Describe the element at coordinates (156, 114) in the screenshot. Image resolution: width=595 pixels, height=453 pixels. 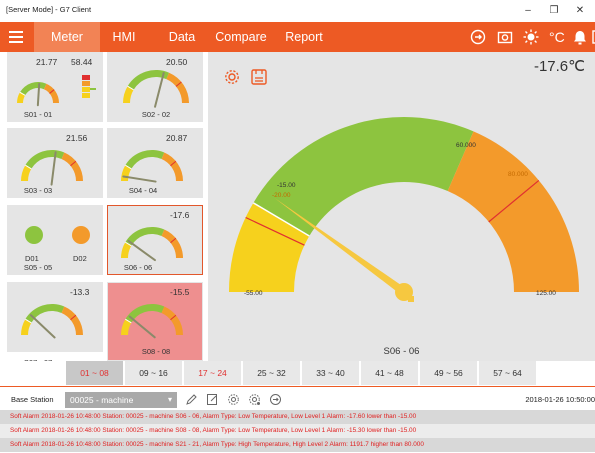
I see `gauge-label: S02 - 02` at that location.